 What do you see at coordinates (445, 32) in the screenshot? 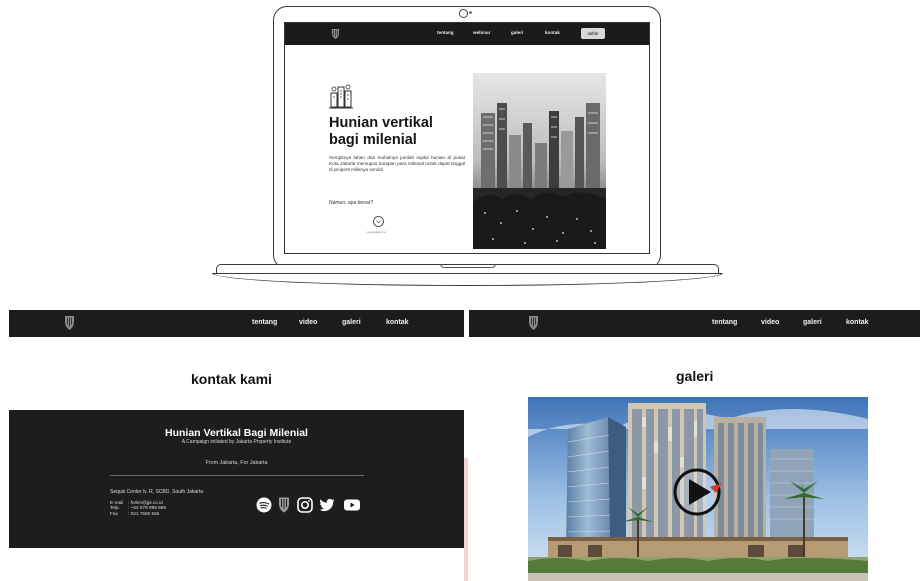
I see `screen-nav-tentang: tentang` at bounding box center [445, 32].